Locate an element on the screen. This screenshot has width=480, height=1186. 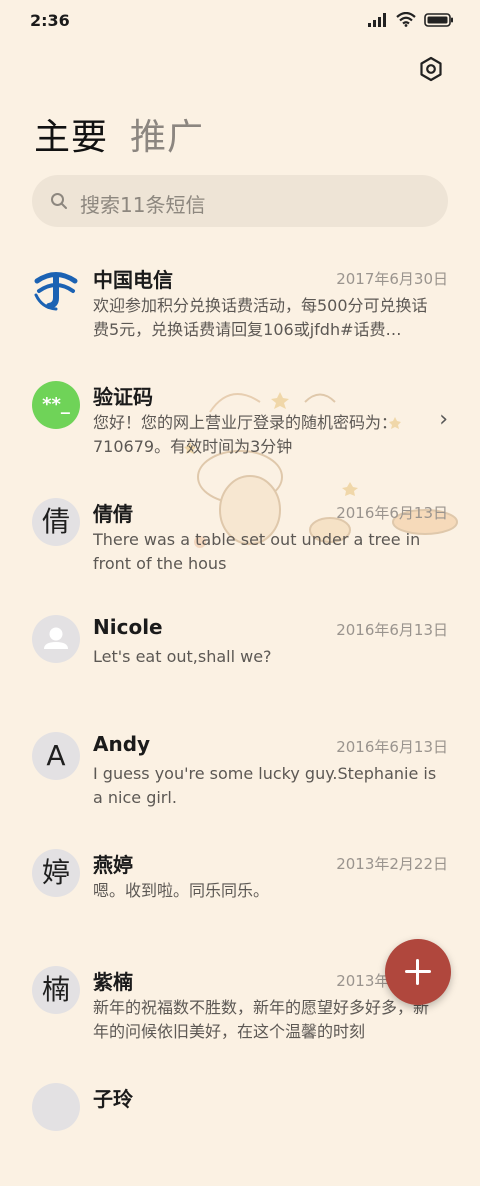
status-bar: 2:36 is located at coordinates (240, 21).